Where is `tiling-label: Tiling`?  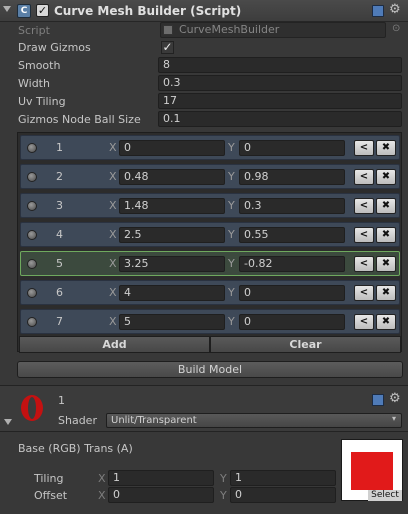 tiling-label: Tiling is located at coordinates (49, 478).